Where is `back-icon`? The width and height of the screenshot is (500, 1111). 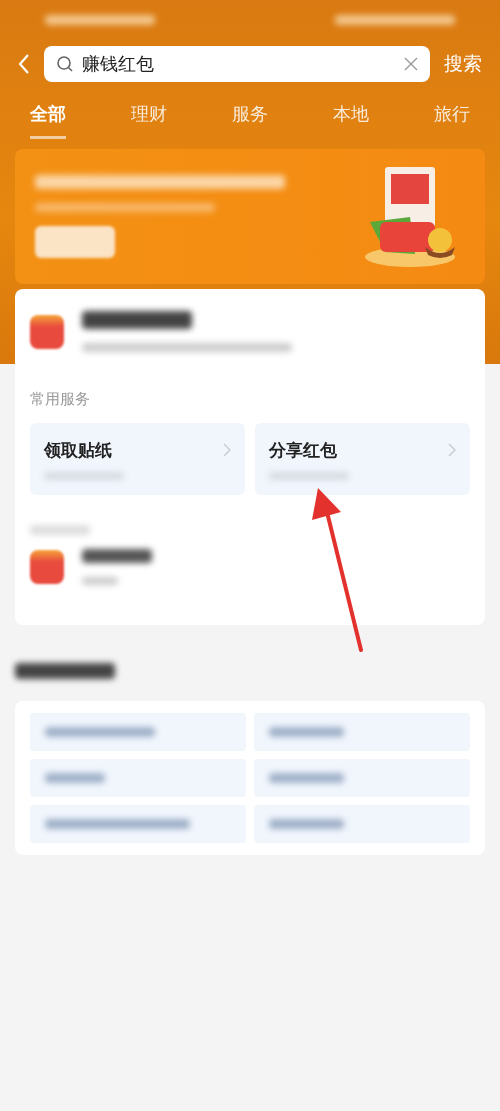 back-icon is located at coordinates (24, 64).